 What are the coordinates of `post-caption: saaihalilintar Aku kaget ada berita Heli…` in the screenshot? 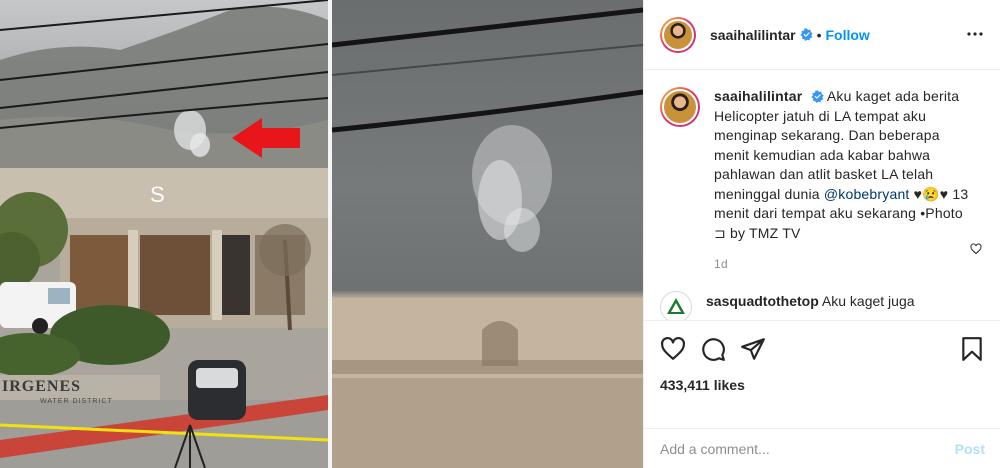 It's located at (822, 181).